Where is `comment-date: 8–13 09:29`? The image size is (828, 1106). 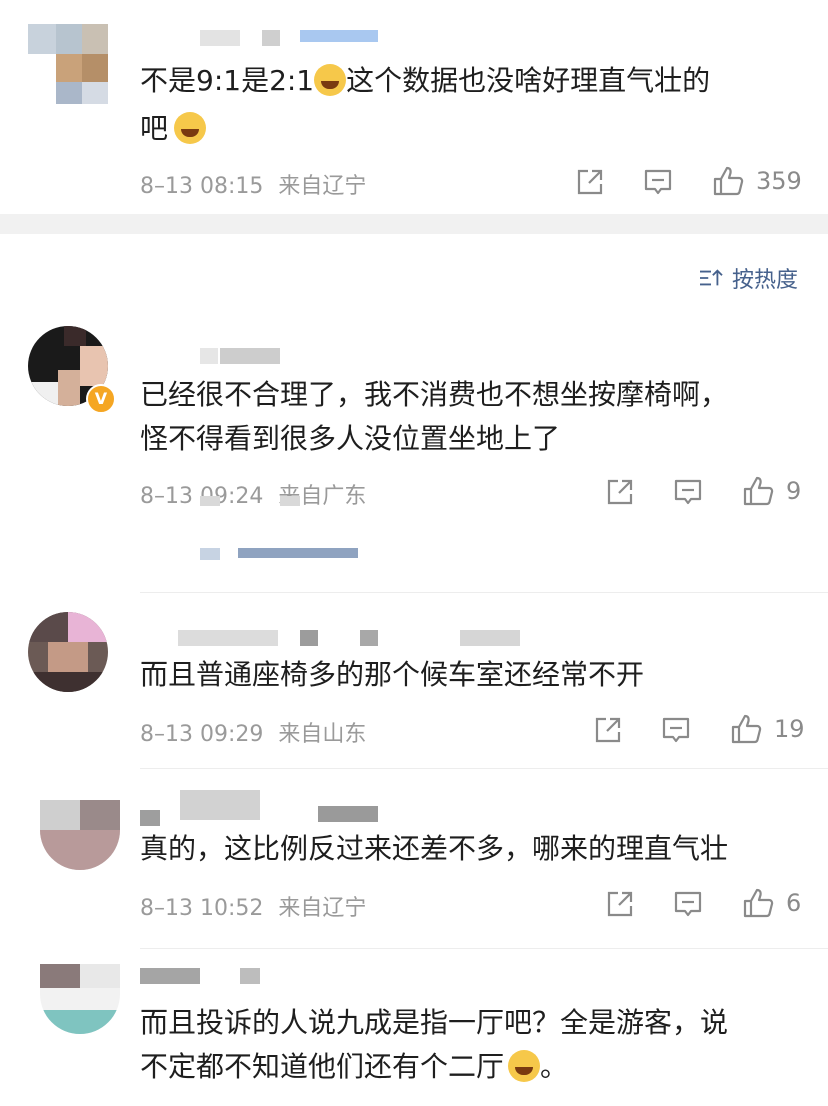 comment-date: 8–13 09:29 is located at coordinates (202, 734).